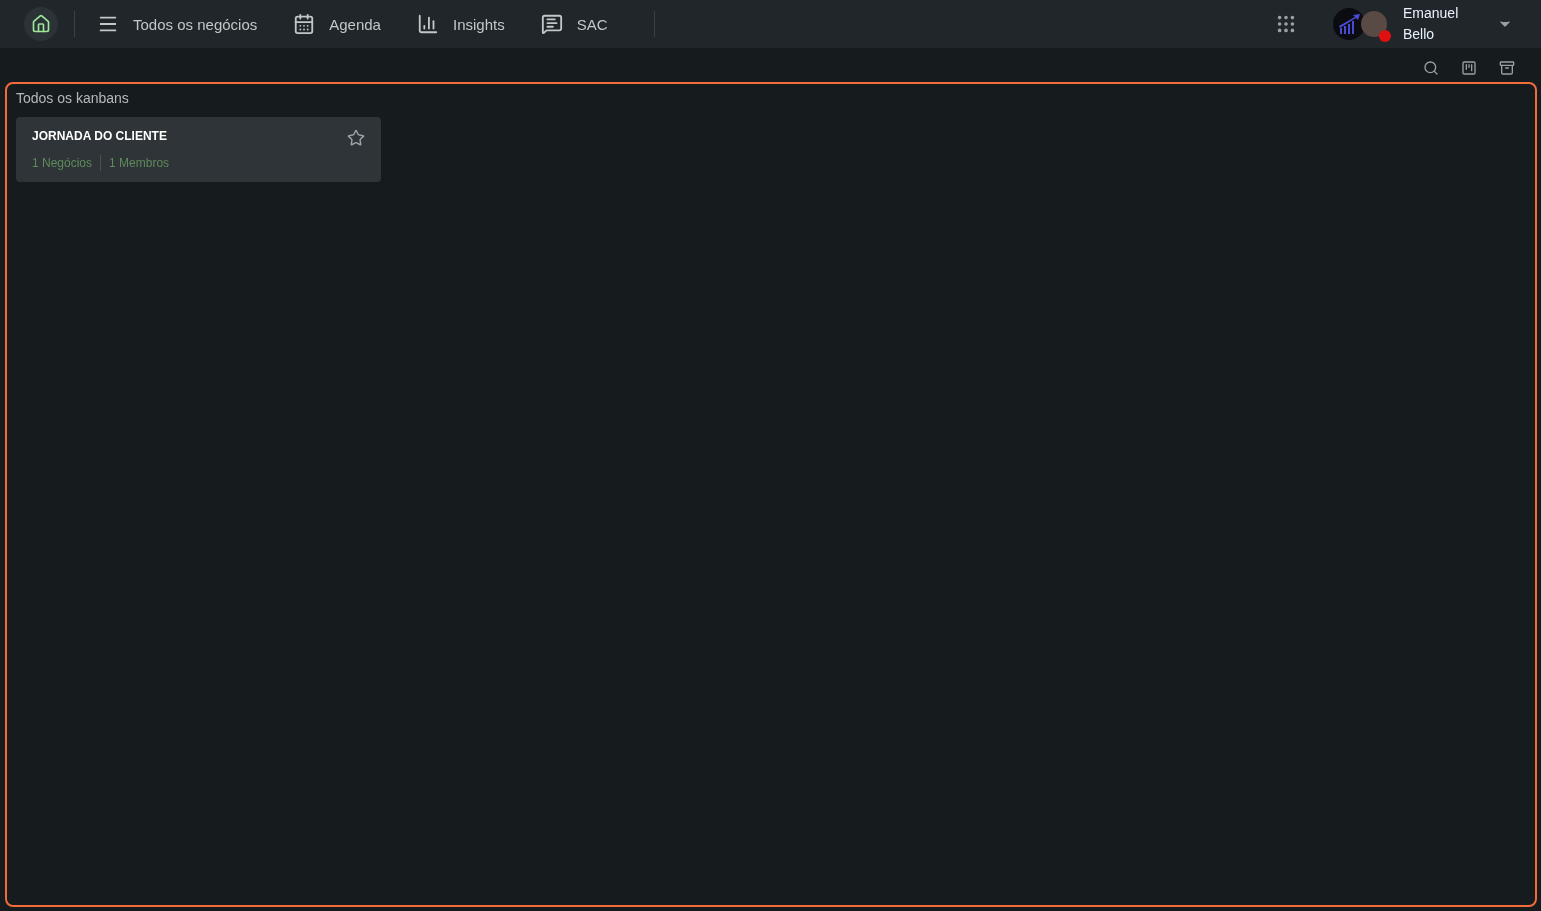 This screenshot has height=911, width=1541. What do you see at coordinates (1374, 24) in the screenshot?
I see `avatar` at bounding box center [1374, 24].